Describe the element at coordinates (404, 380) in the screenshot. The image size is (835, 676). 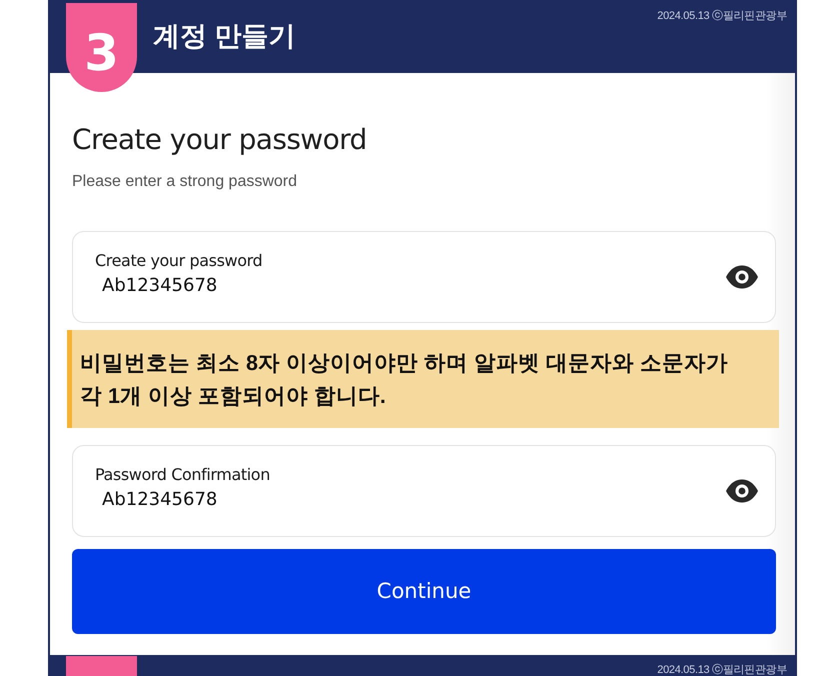
I see `password-rule-text: 비밀번호는 최소 8자 이상이어야만 하며 알파벳 대문자와 소문자가 각 1개 이상 포함되어야 합니다.` at that location.